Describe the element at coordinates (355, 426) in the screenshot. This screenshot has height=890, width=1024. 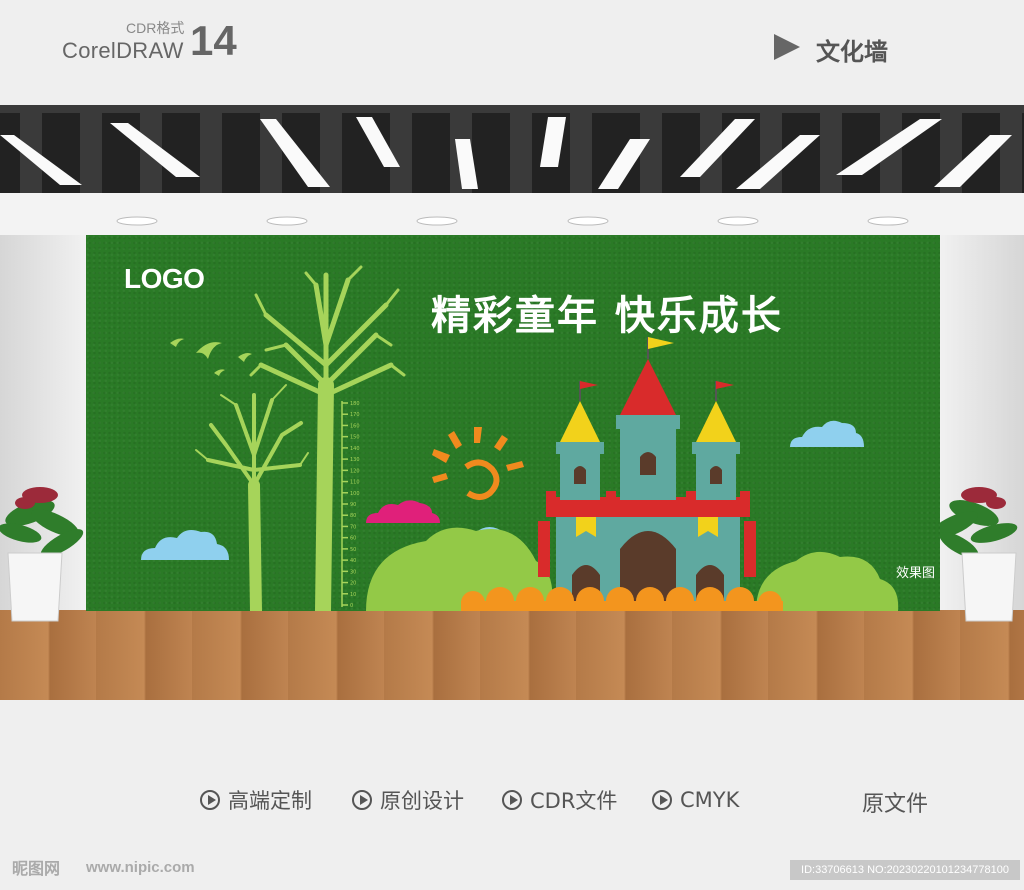
I see `ruler-label: 160` at that location.